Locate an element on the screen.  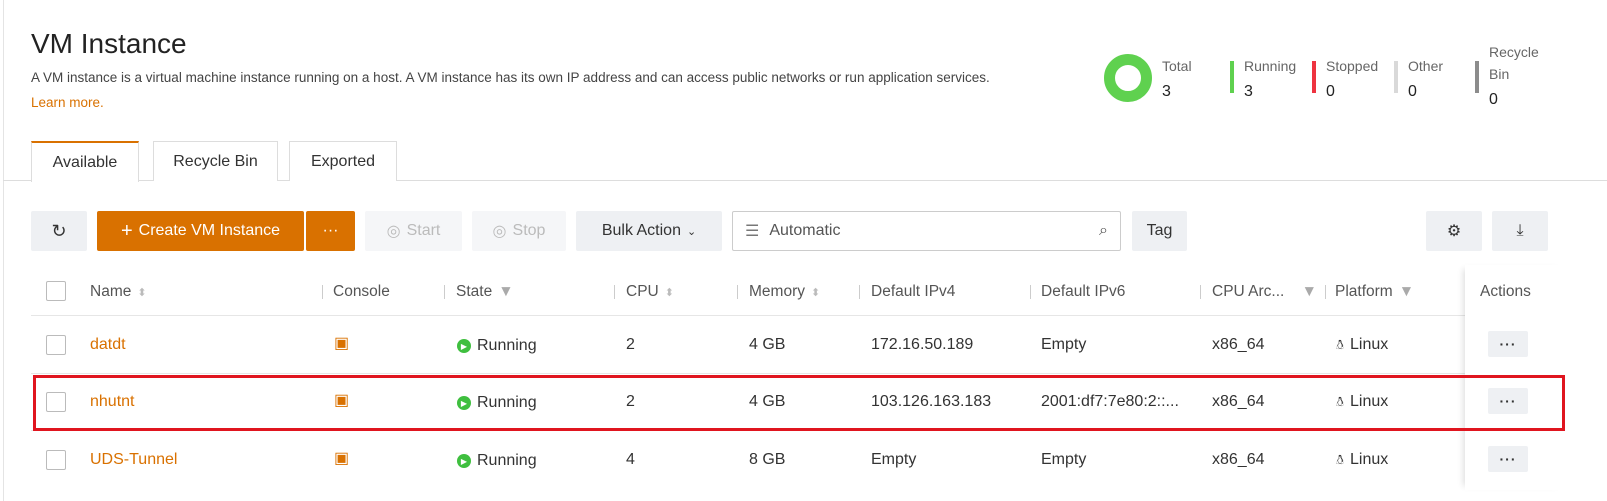
create-vm-instance-button: + Create VM Instance is located at coordinates (200, 231).